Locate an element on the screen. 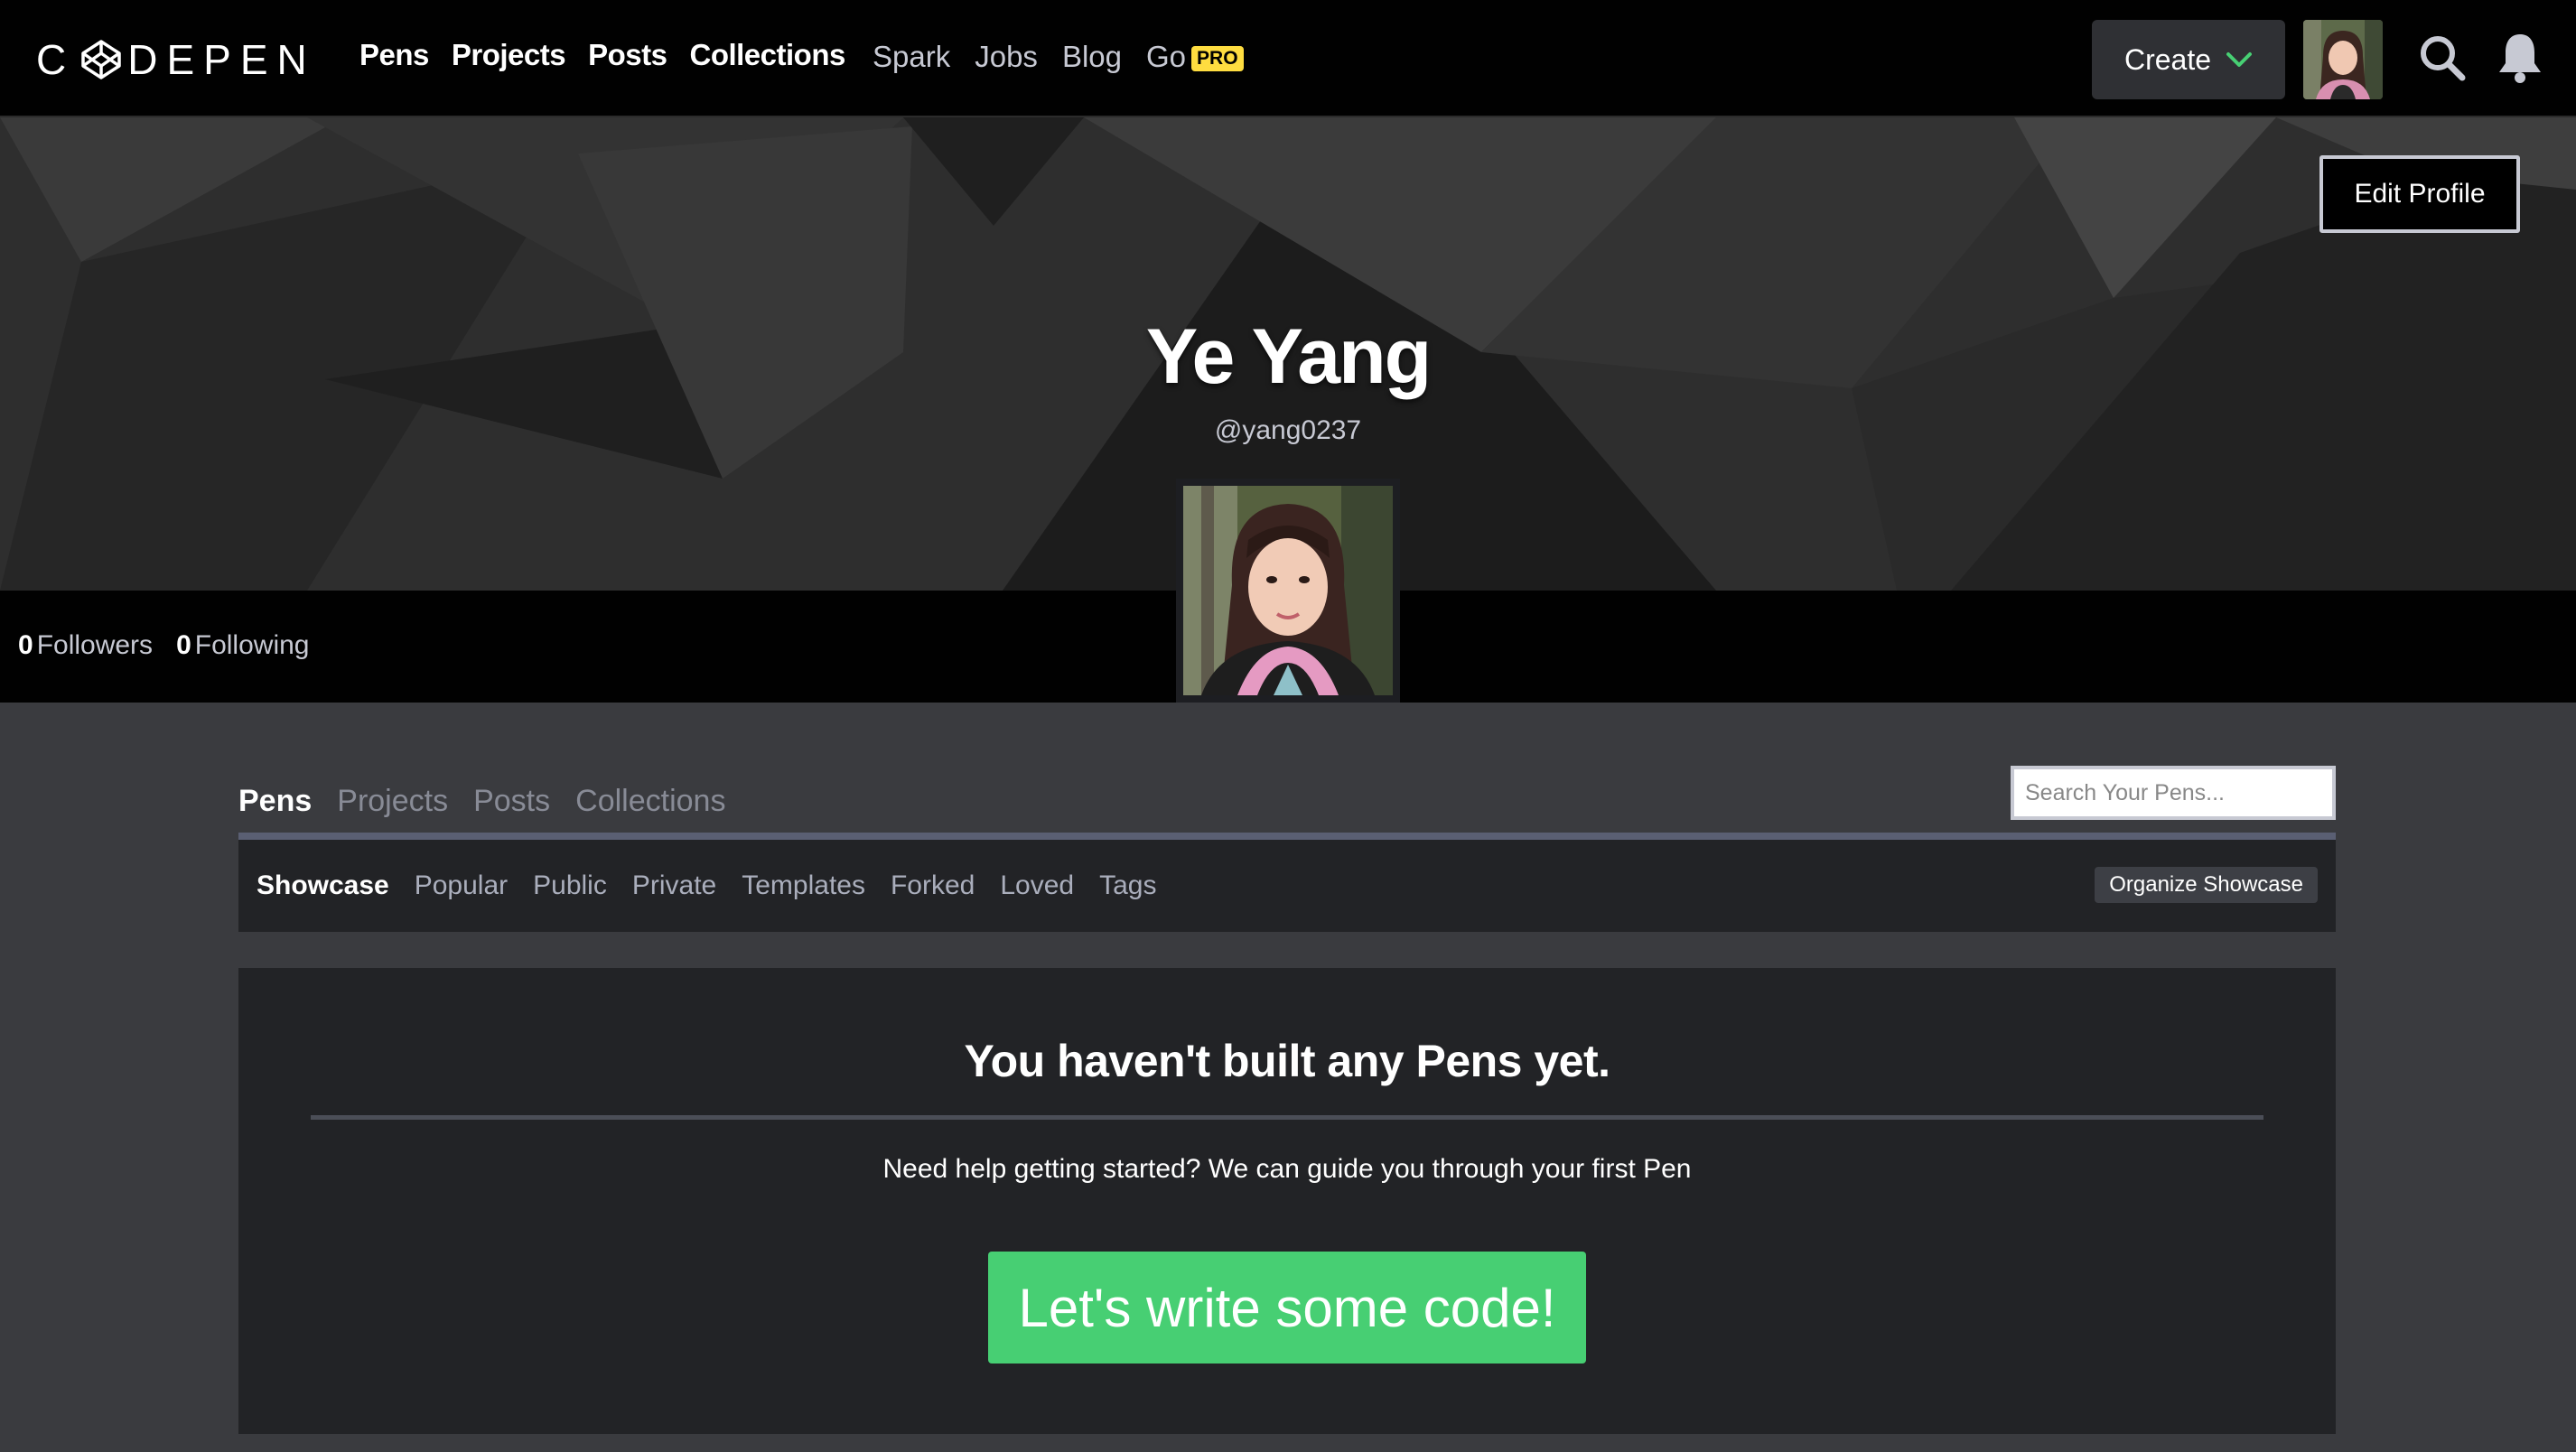 This screenshot has height=1452, width=2576. profile-tabs: Pens Projects Posts Collections is located at coordinates (482, 802).